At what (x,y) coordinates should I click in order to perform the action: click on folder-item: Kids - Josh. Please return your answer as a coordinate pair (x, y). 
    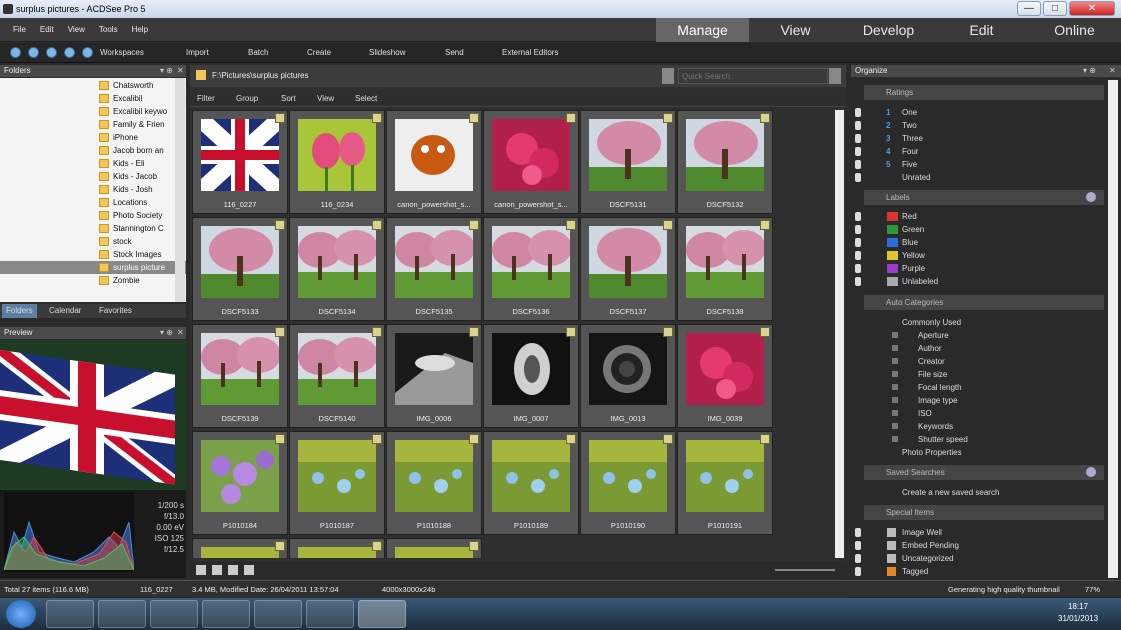
    Looking at the image, I should click on (93, 189).